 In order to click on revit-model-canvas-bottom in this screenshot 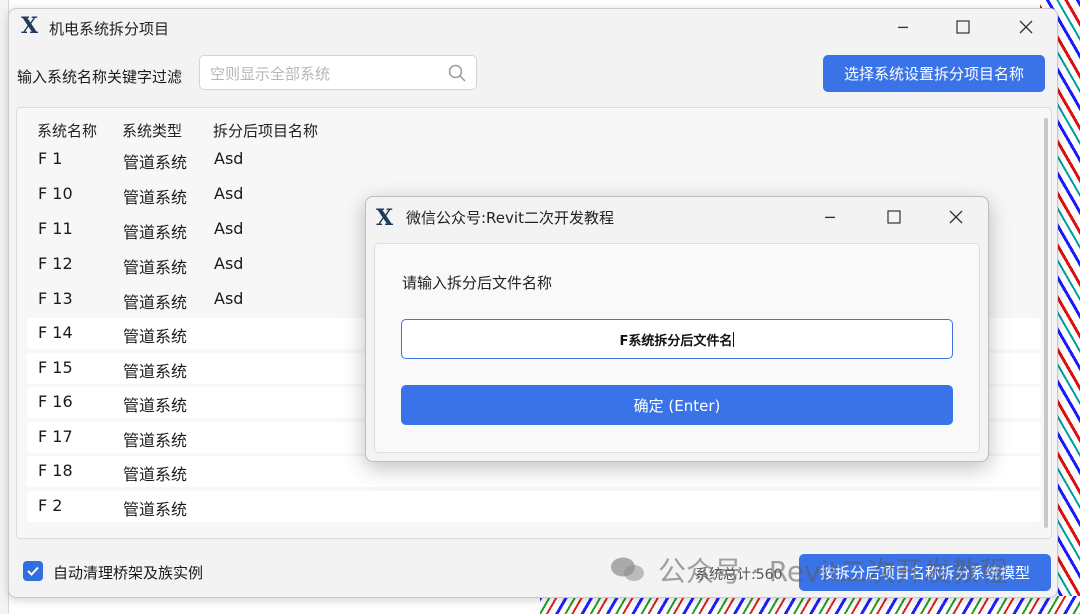, I will do `click(810, 605)`.